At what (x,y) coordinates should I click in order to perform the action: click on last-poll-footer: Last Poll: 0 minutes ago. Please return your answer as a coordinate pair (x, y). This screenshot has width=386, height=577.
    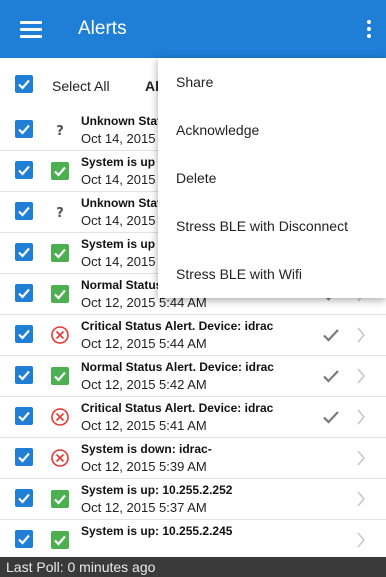
    Looking at the image, I should click on (193, 567).